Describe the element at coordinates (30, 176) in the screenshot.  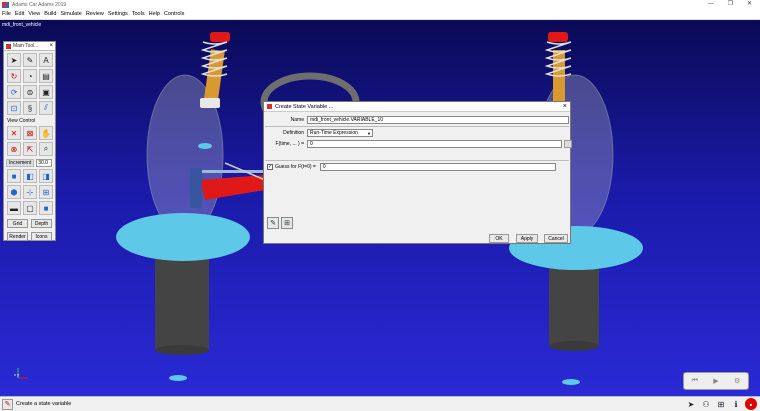
I see `top-view-icon: ◧` at that location.